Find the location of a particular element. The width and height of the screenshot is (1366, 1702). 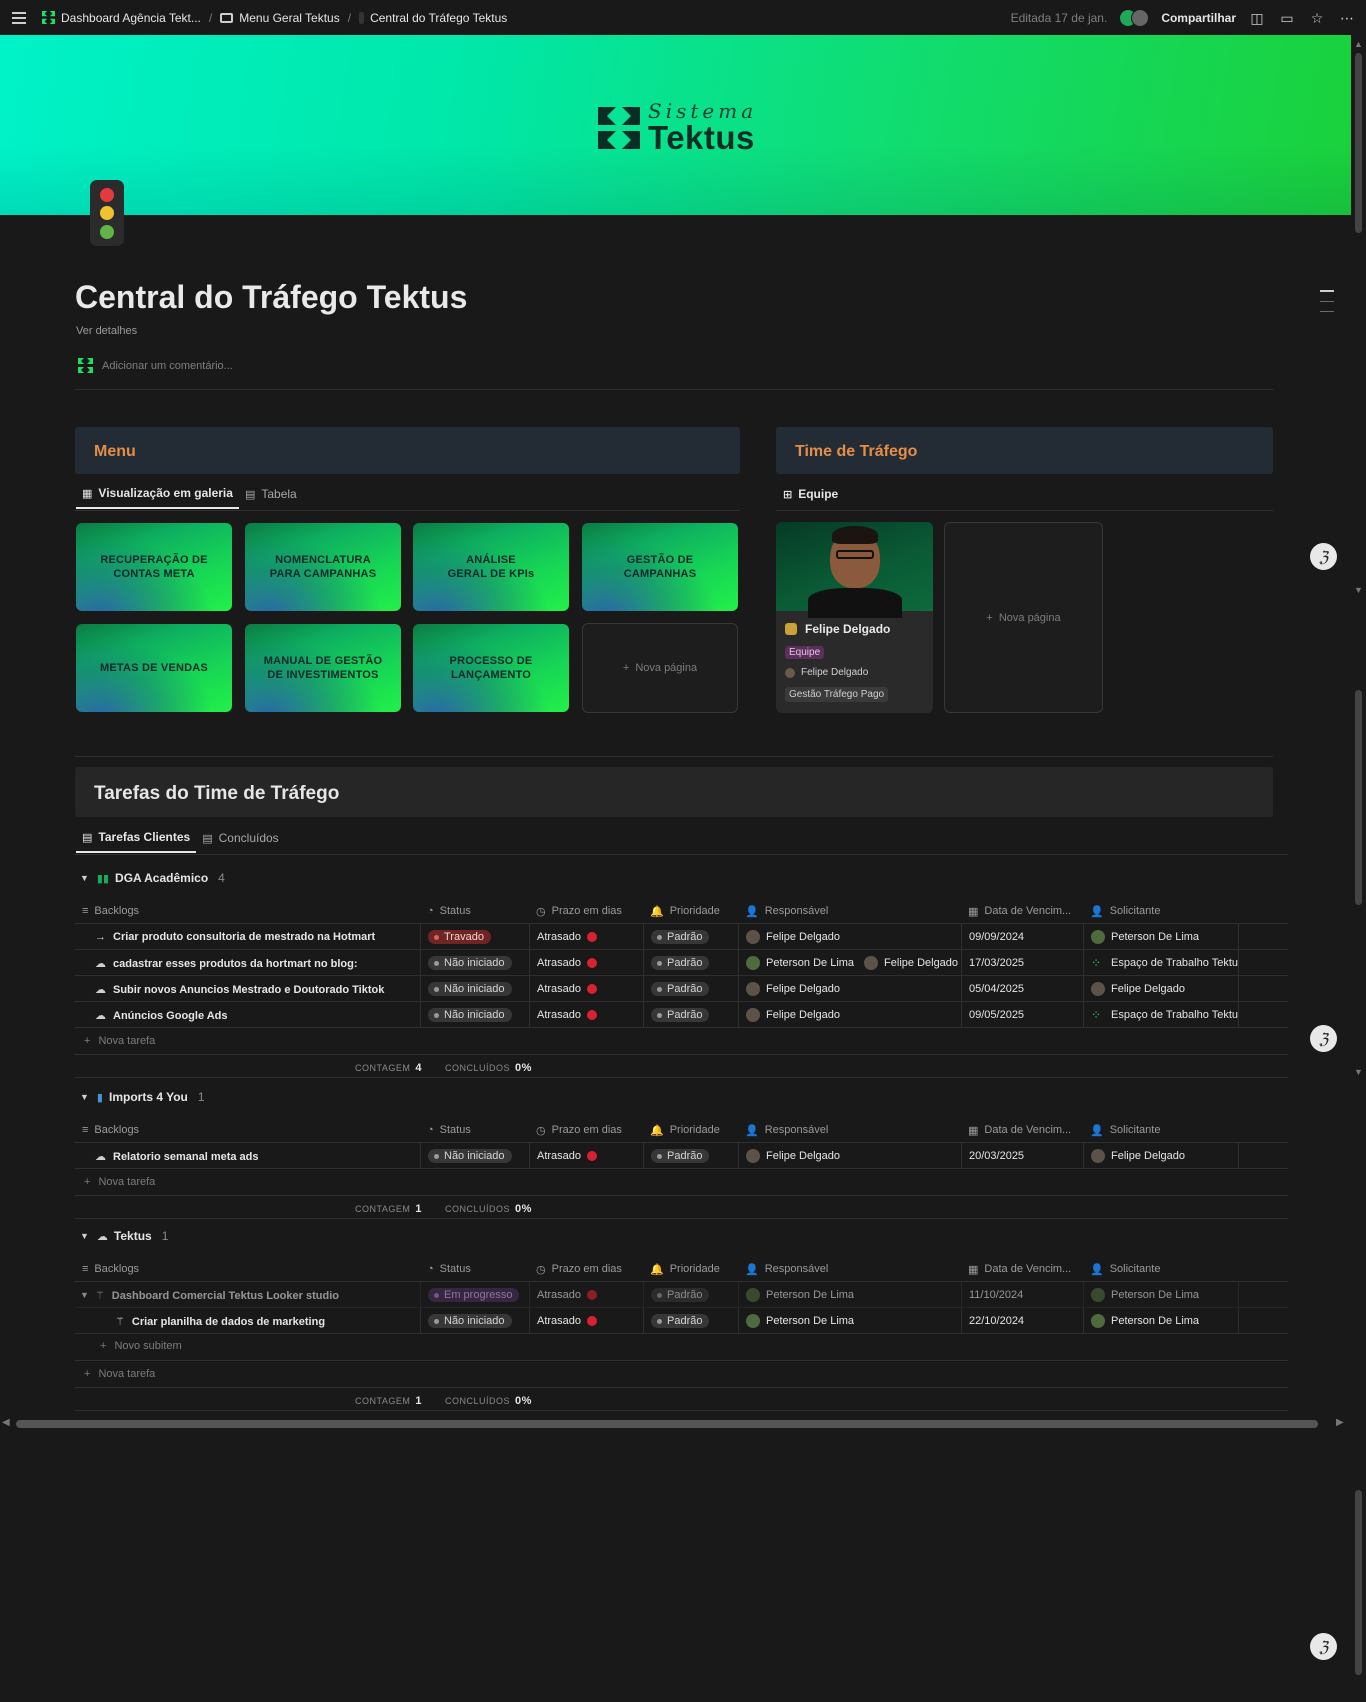

menu-card-gestao-campanhas: GESTÃO DE CAMPANHAS is located at coordinates (660, 567).